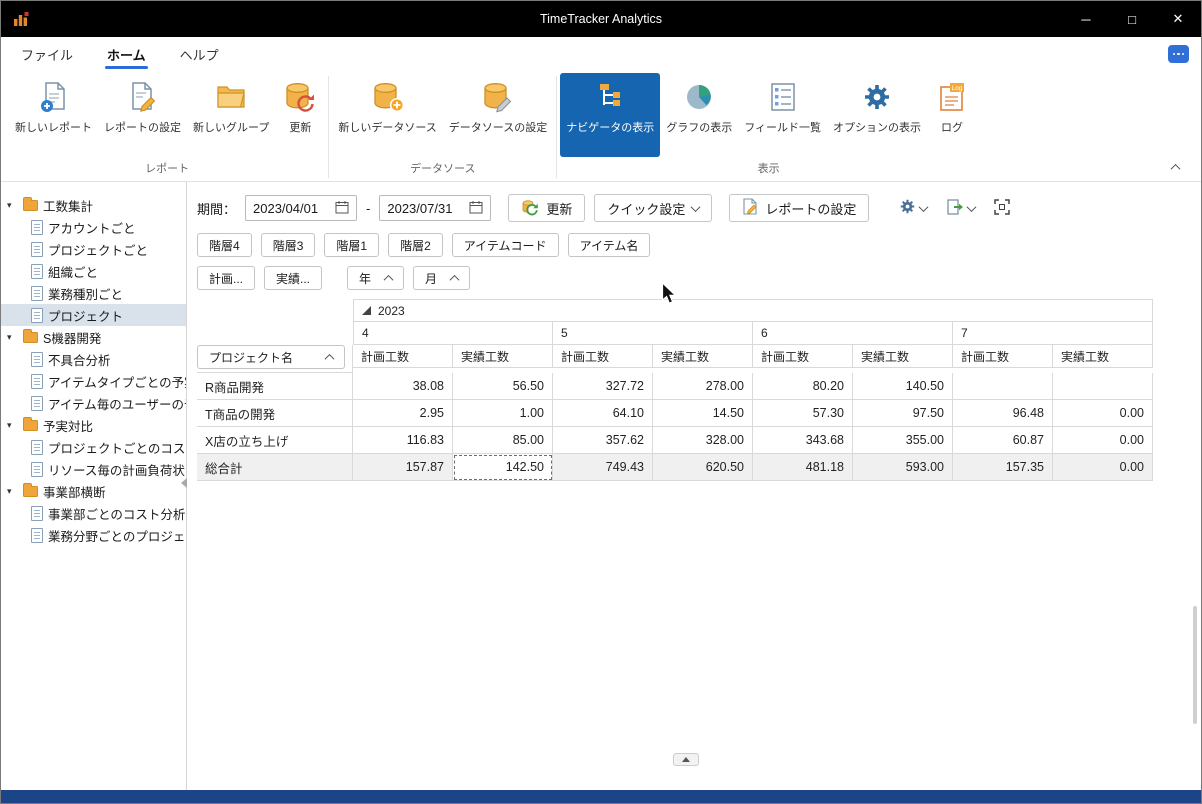 This screenshot has width=1202, height=804. What do you see at coordinates (435, 208) in the screenshot?
I see `date-to-input: 2023/07/31` at bounding box center [435, 208].